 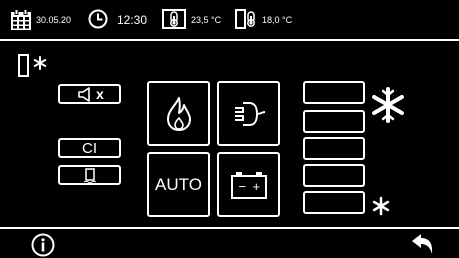 I want to click on date-text: 30.05.20, so click(x=54, y=20).